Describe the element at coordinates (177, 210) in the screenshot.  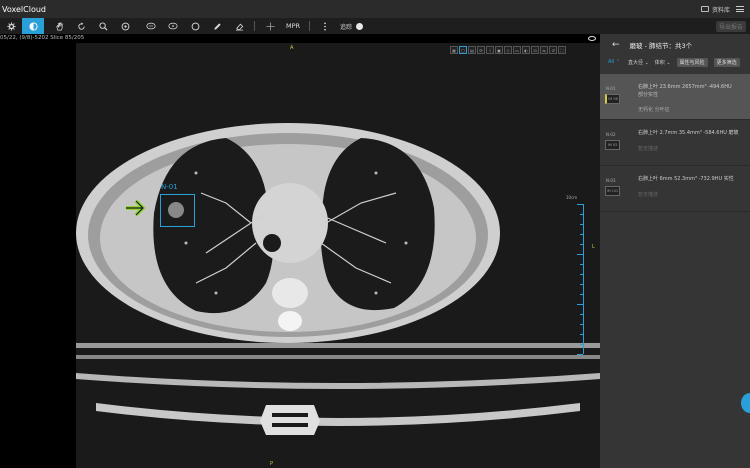
I see `nodule-bounding-box` at that location.